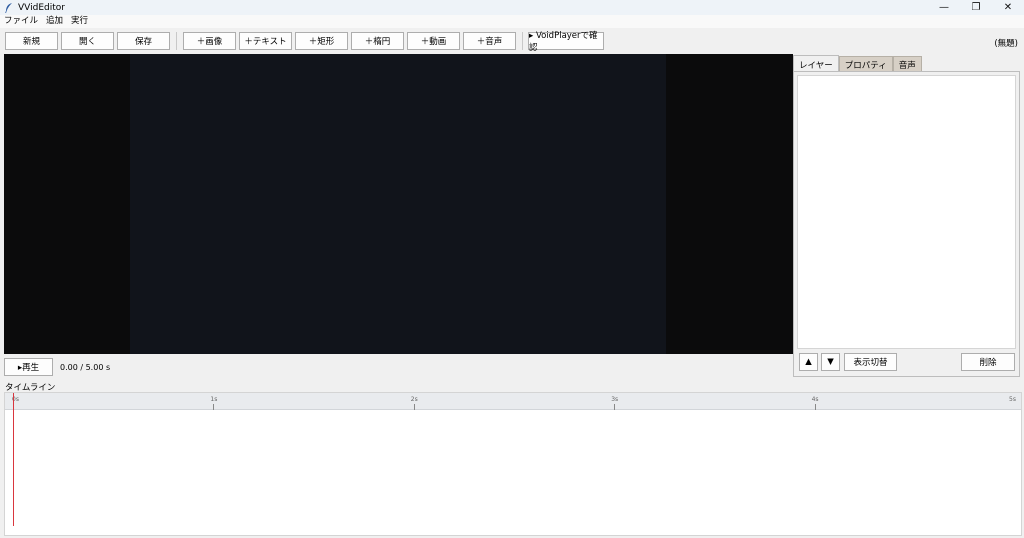  I want to click on time-display: 0.00 / 5.00 s, so click(85, 367).